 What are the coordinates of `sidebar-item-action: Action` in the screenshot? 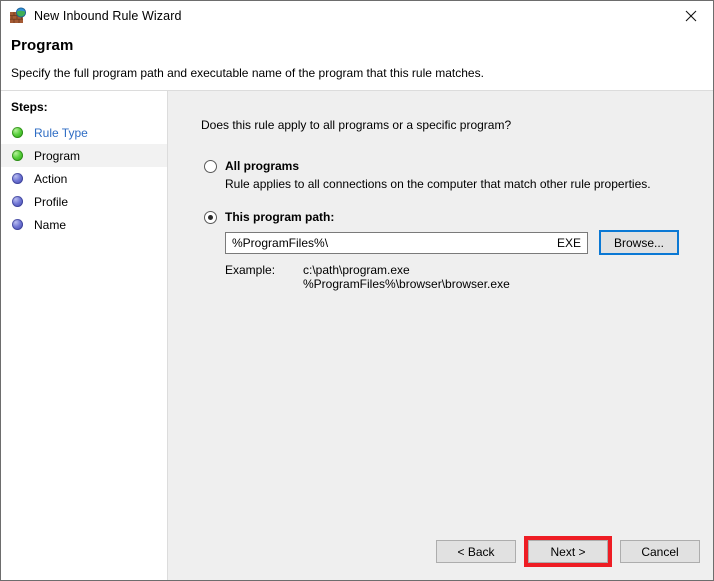 It's located at (84, 178).